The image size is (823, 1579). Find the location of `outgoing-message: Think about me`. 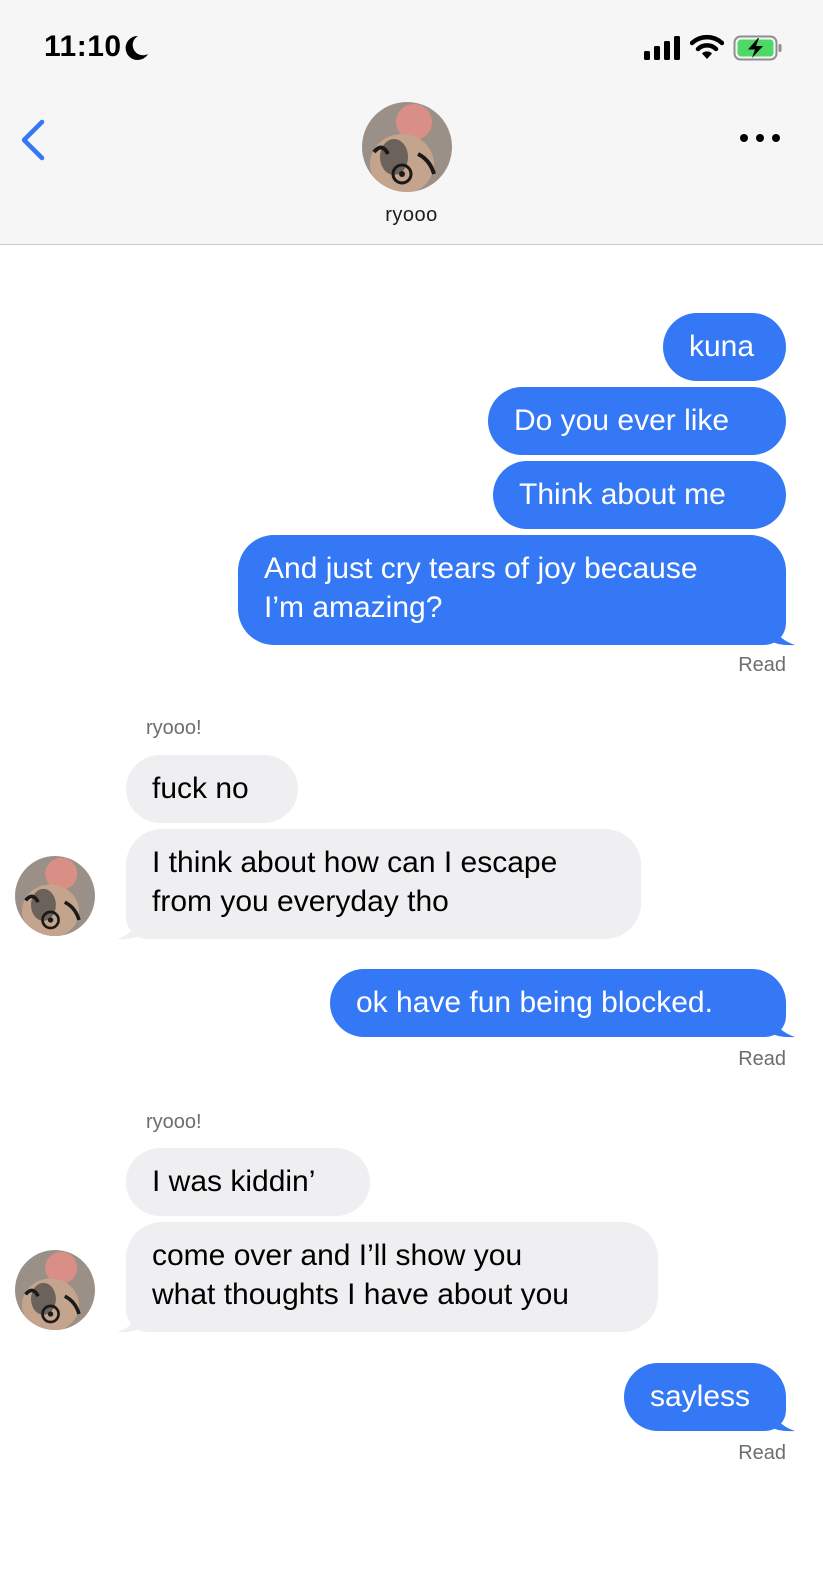

outgoing-message: Think about me is located at coordinates (639, 495).